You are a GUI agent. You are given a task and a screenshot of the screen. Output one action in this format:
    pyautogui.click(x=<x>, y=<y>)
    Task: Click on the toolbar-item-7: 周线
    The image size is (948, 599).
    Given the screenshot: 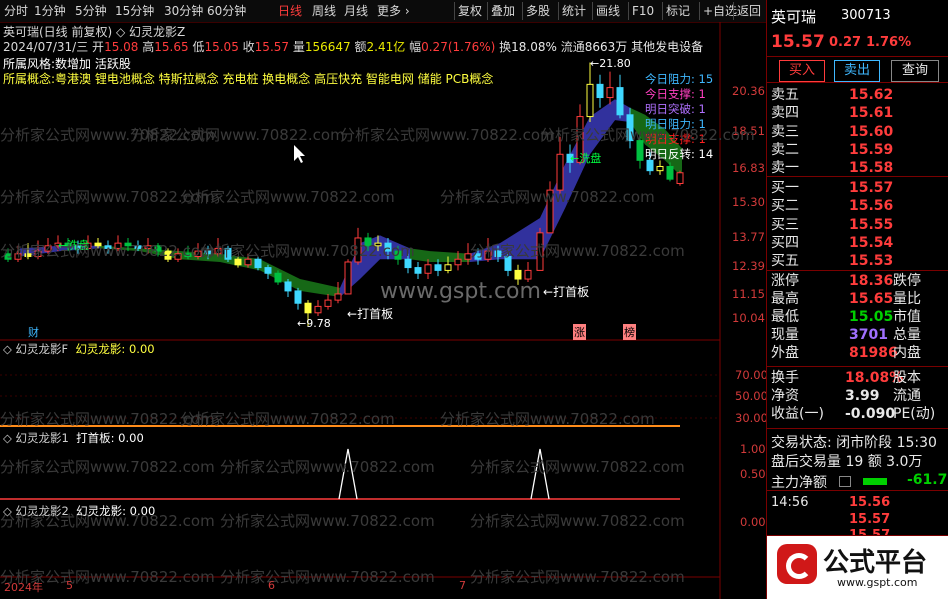 What is the action you would take?
    pyautogui.click(x=324, y=11)
    